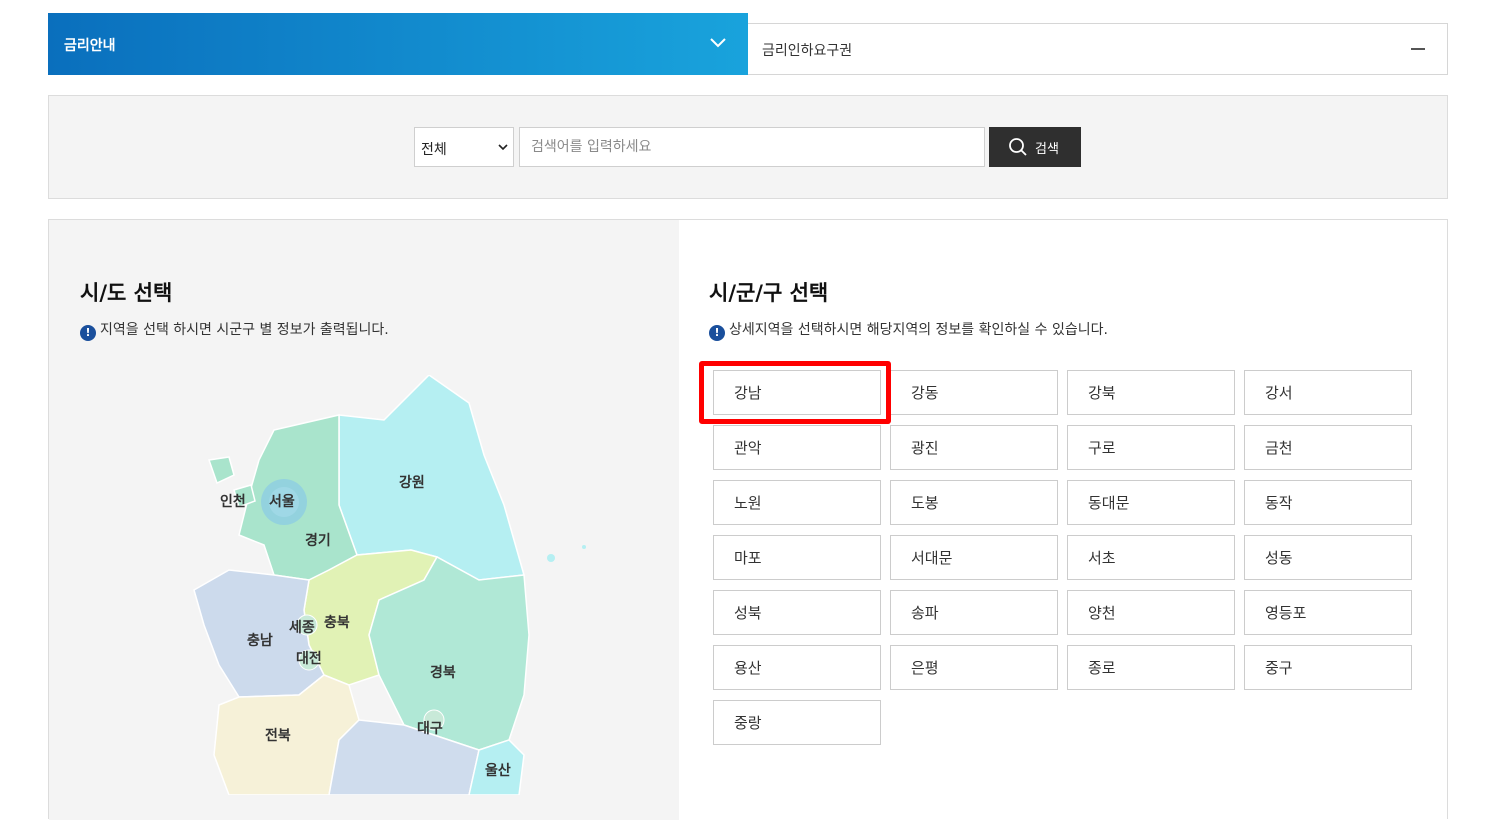 The width and height of the screenshot is (1502, 820). What do you see at coordinates (398, 44) in the screenshot?
I see `tab-interest-rate-info: 금리안내` at bounding box center [398, 44].